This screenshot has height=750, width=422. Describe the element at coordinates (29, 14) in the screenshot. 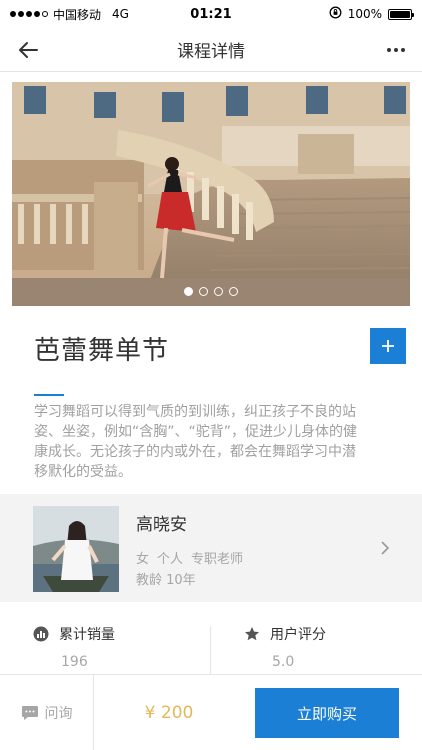

I see `signal-strength-icon` at that location.